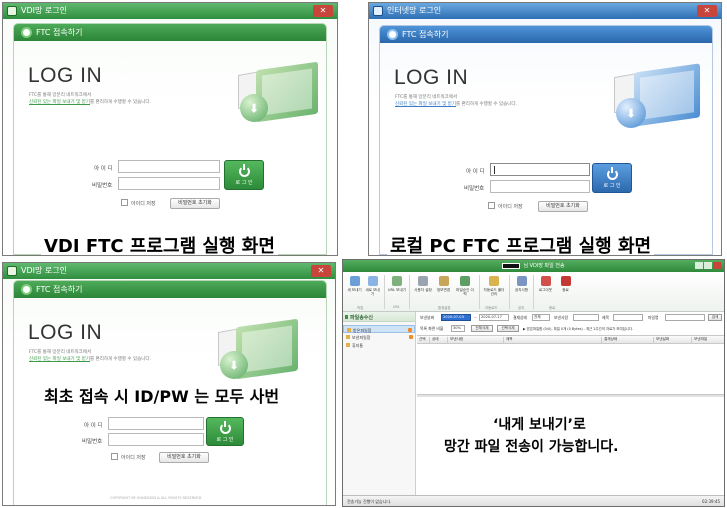  Describe the element at coordinates (609, 340) in the screenshot. I see `column-header: 결재상태` at that location.